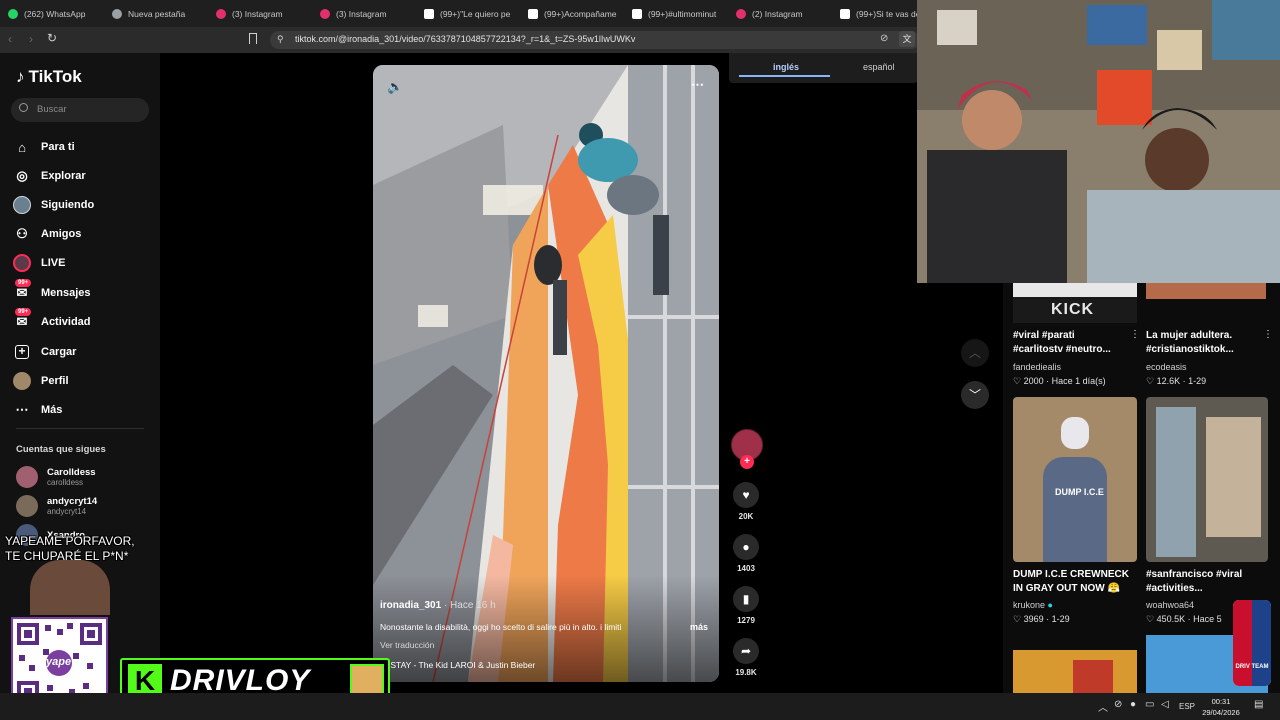  What do you see at coordinates (61, 449) in the screenshot?
I see `following-section-title: Cuentas que sigues` at bounding box center [61, 449].